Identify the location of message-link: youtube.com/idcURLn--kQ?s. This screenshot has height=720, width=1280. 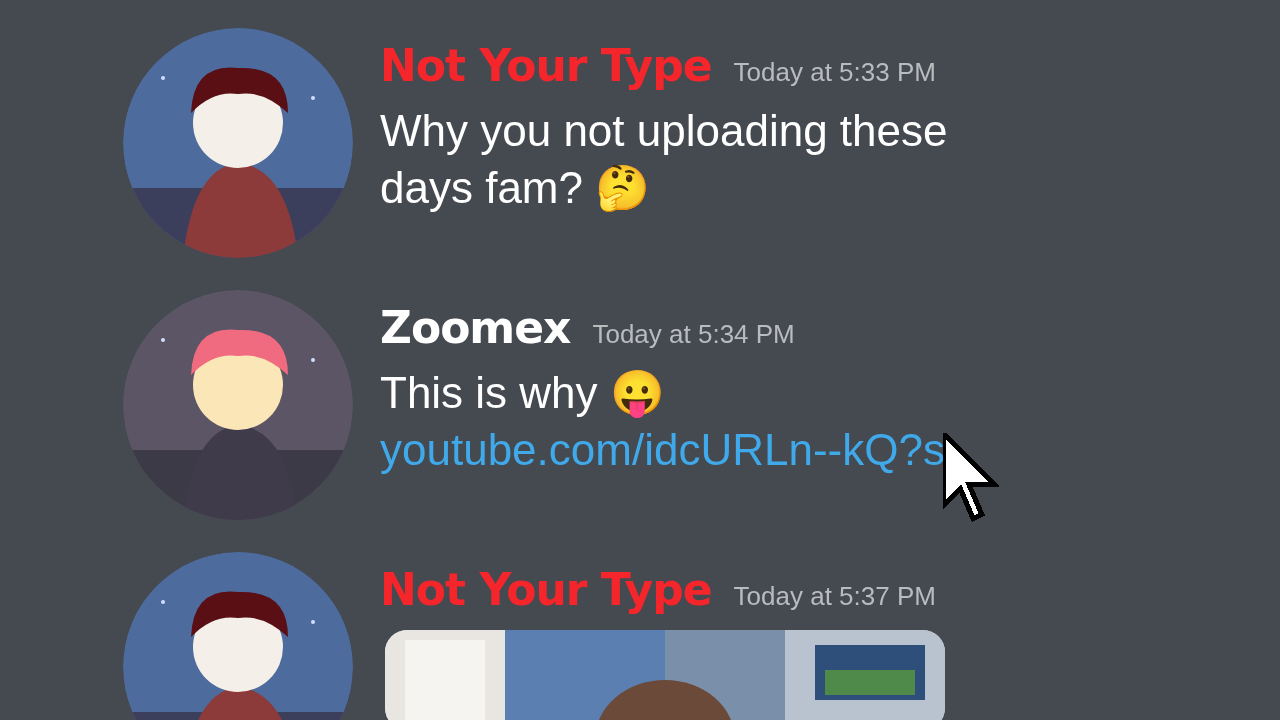
(662, 449).